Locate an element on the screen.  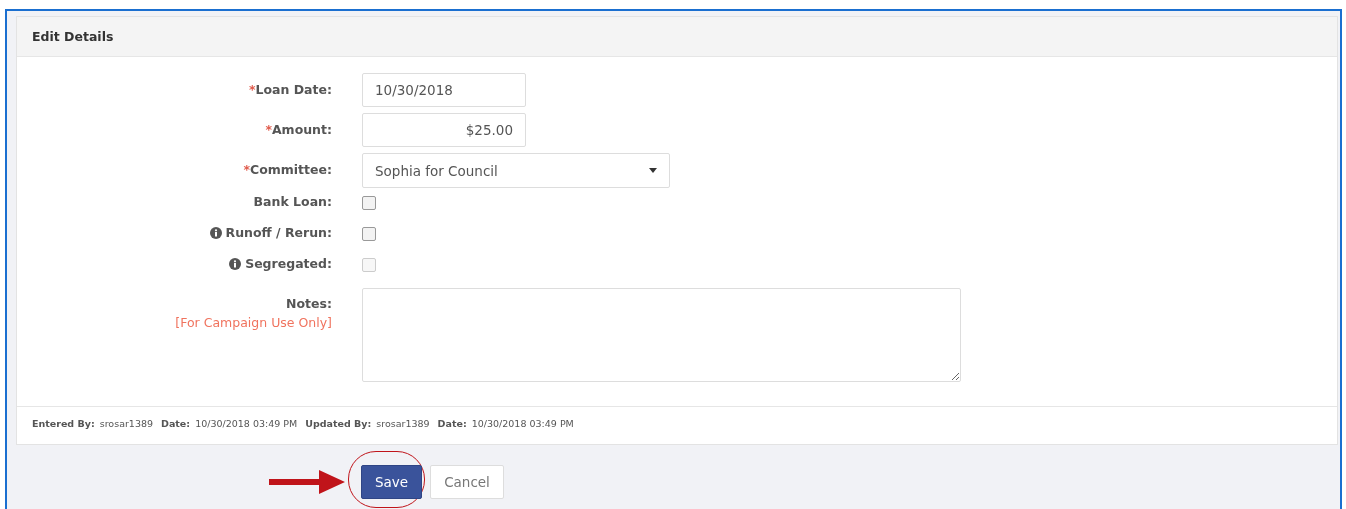
panel-title: Edit Details is located at coordinates (677, 37).